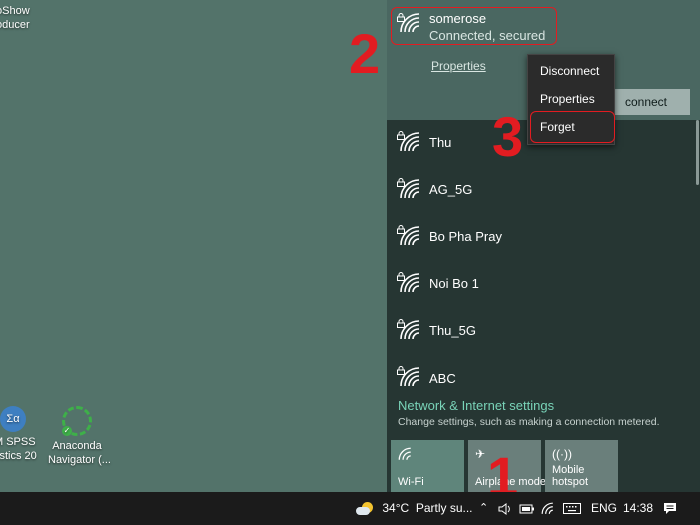  What do you see at coordinates (465, 236) in the screenshot?
I see `network-name: Bo Pha Pray` at bounding box center [465, 236].